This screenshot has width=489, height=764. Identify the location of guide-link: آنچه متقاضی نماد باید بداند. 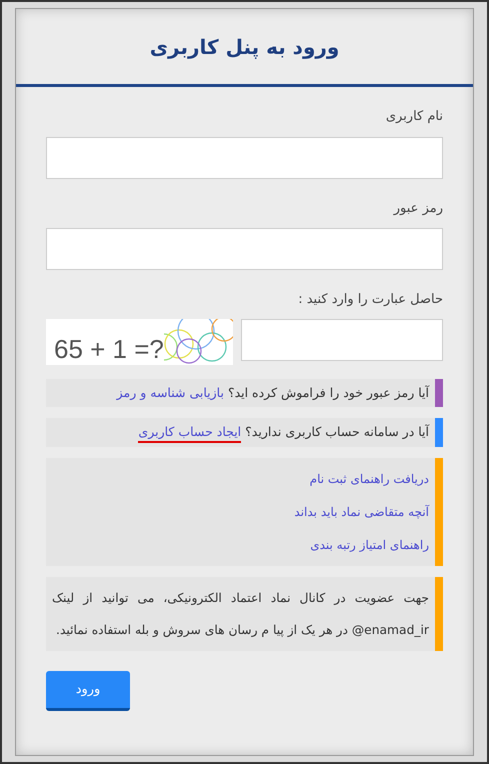
(361, 512).